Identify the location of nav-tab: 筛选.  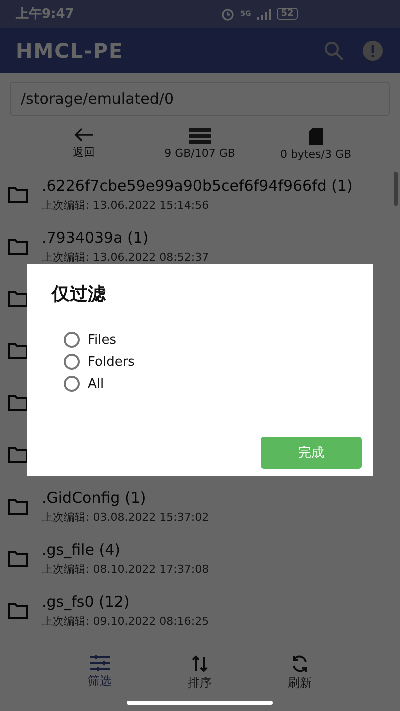
(100, 683).